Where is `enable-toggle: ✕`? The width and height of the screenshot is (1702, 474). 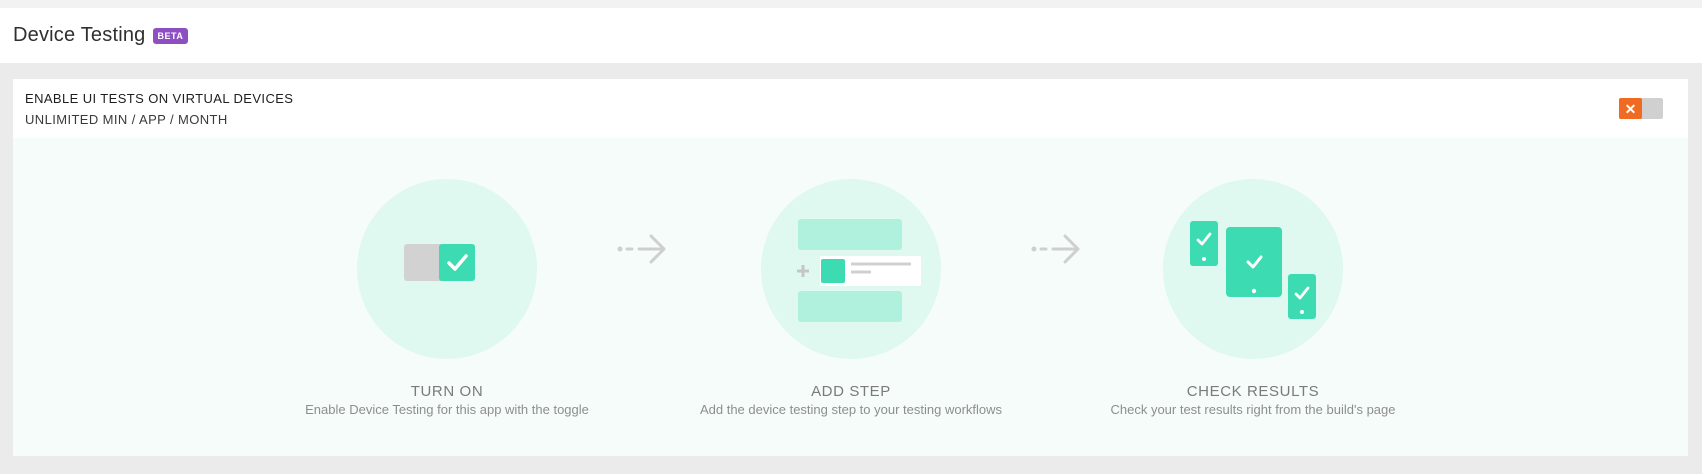 enable-toggle: ✕ is located at coordinates (1641, 108).